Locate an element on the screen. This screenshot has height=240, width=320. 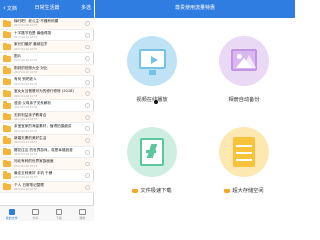
folder-title: 日常生活篇 is located at coordinates (47, 8).